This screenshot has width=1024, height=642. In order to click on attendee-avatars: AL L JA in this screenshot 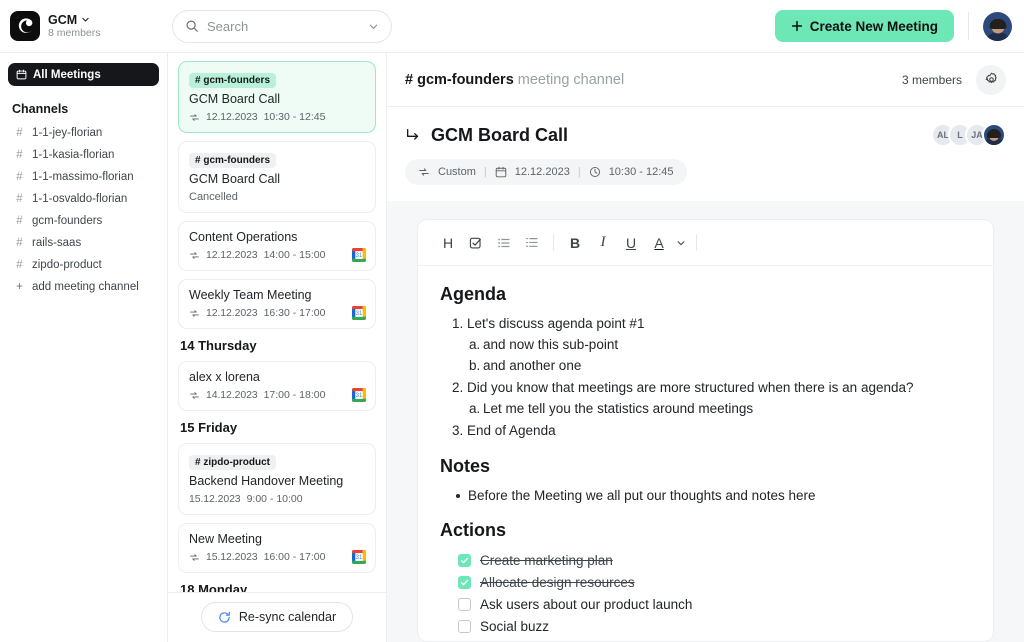, I will do `click(968, 135)`.